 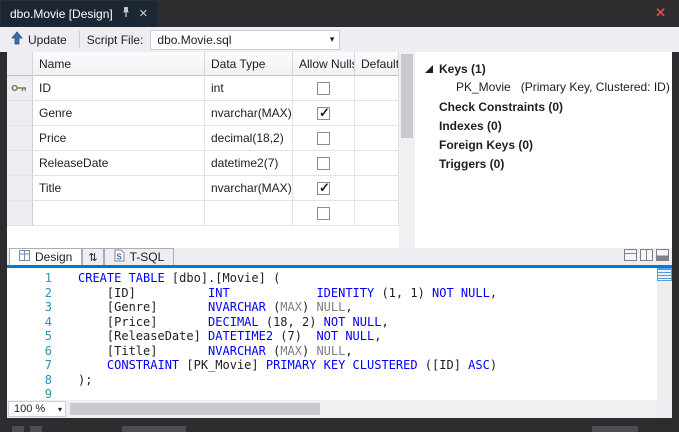 What do you see at coordinates (324, 64) in the screenshot?
I see `column-header-allow-nulls: Allow Nulls` at bounding box center [324, 64].